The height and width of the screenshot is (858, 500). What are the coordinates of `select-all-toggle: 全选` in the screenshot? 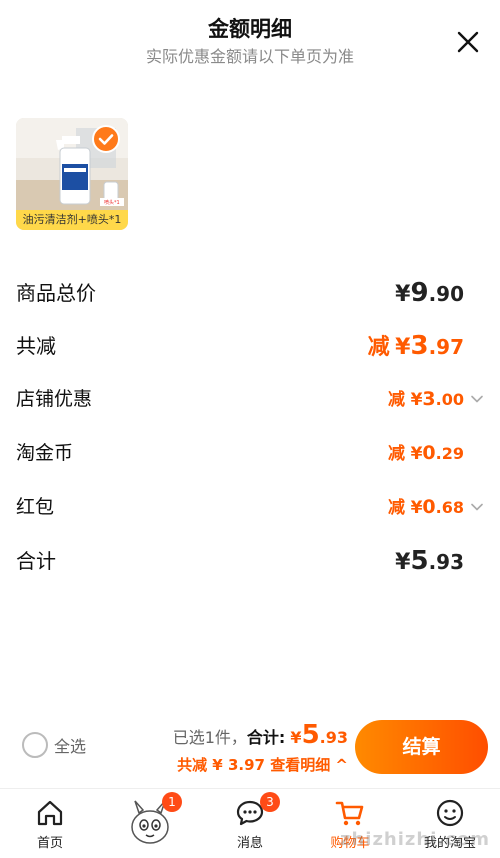 It's located at (54, 745).